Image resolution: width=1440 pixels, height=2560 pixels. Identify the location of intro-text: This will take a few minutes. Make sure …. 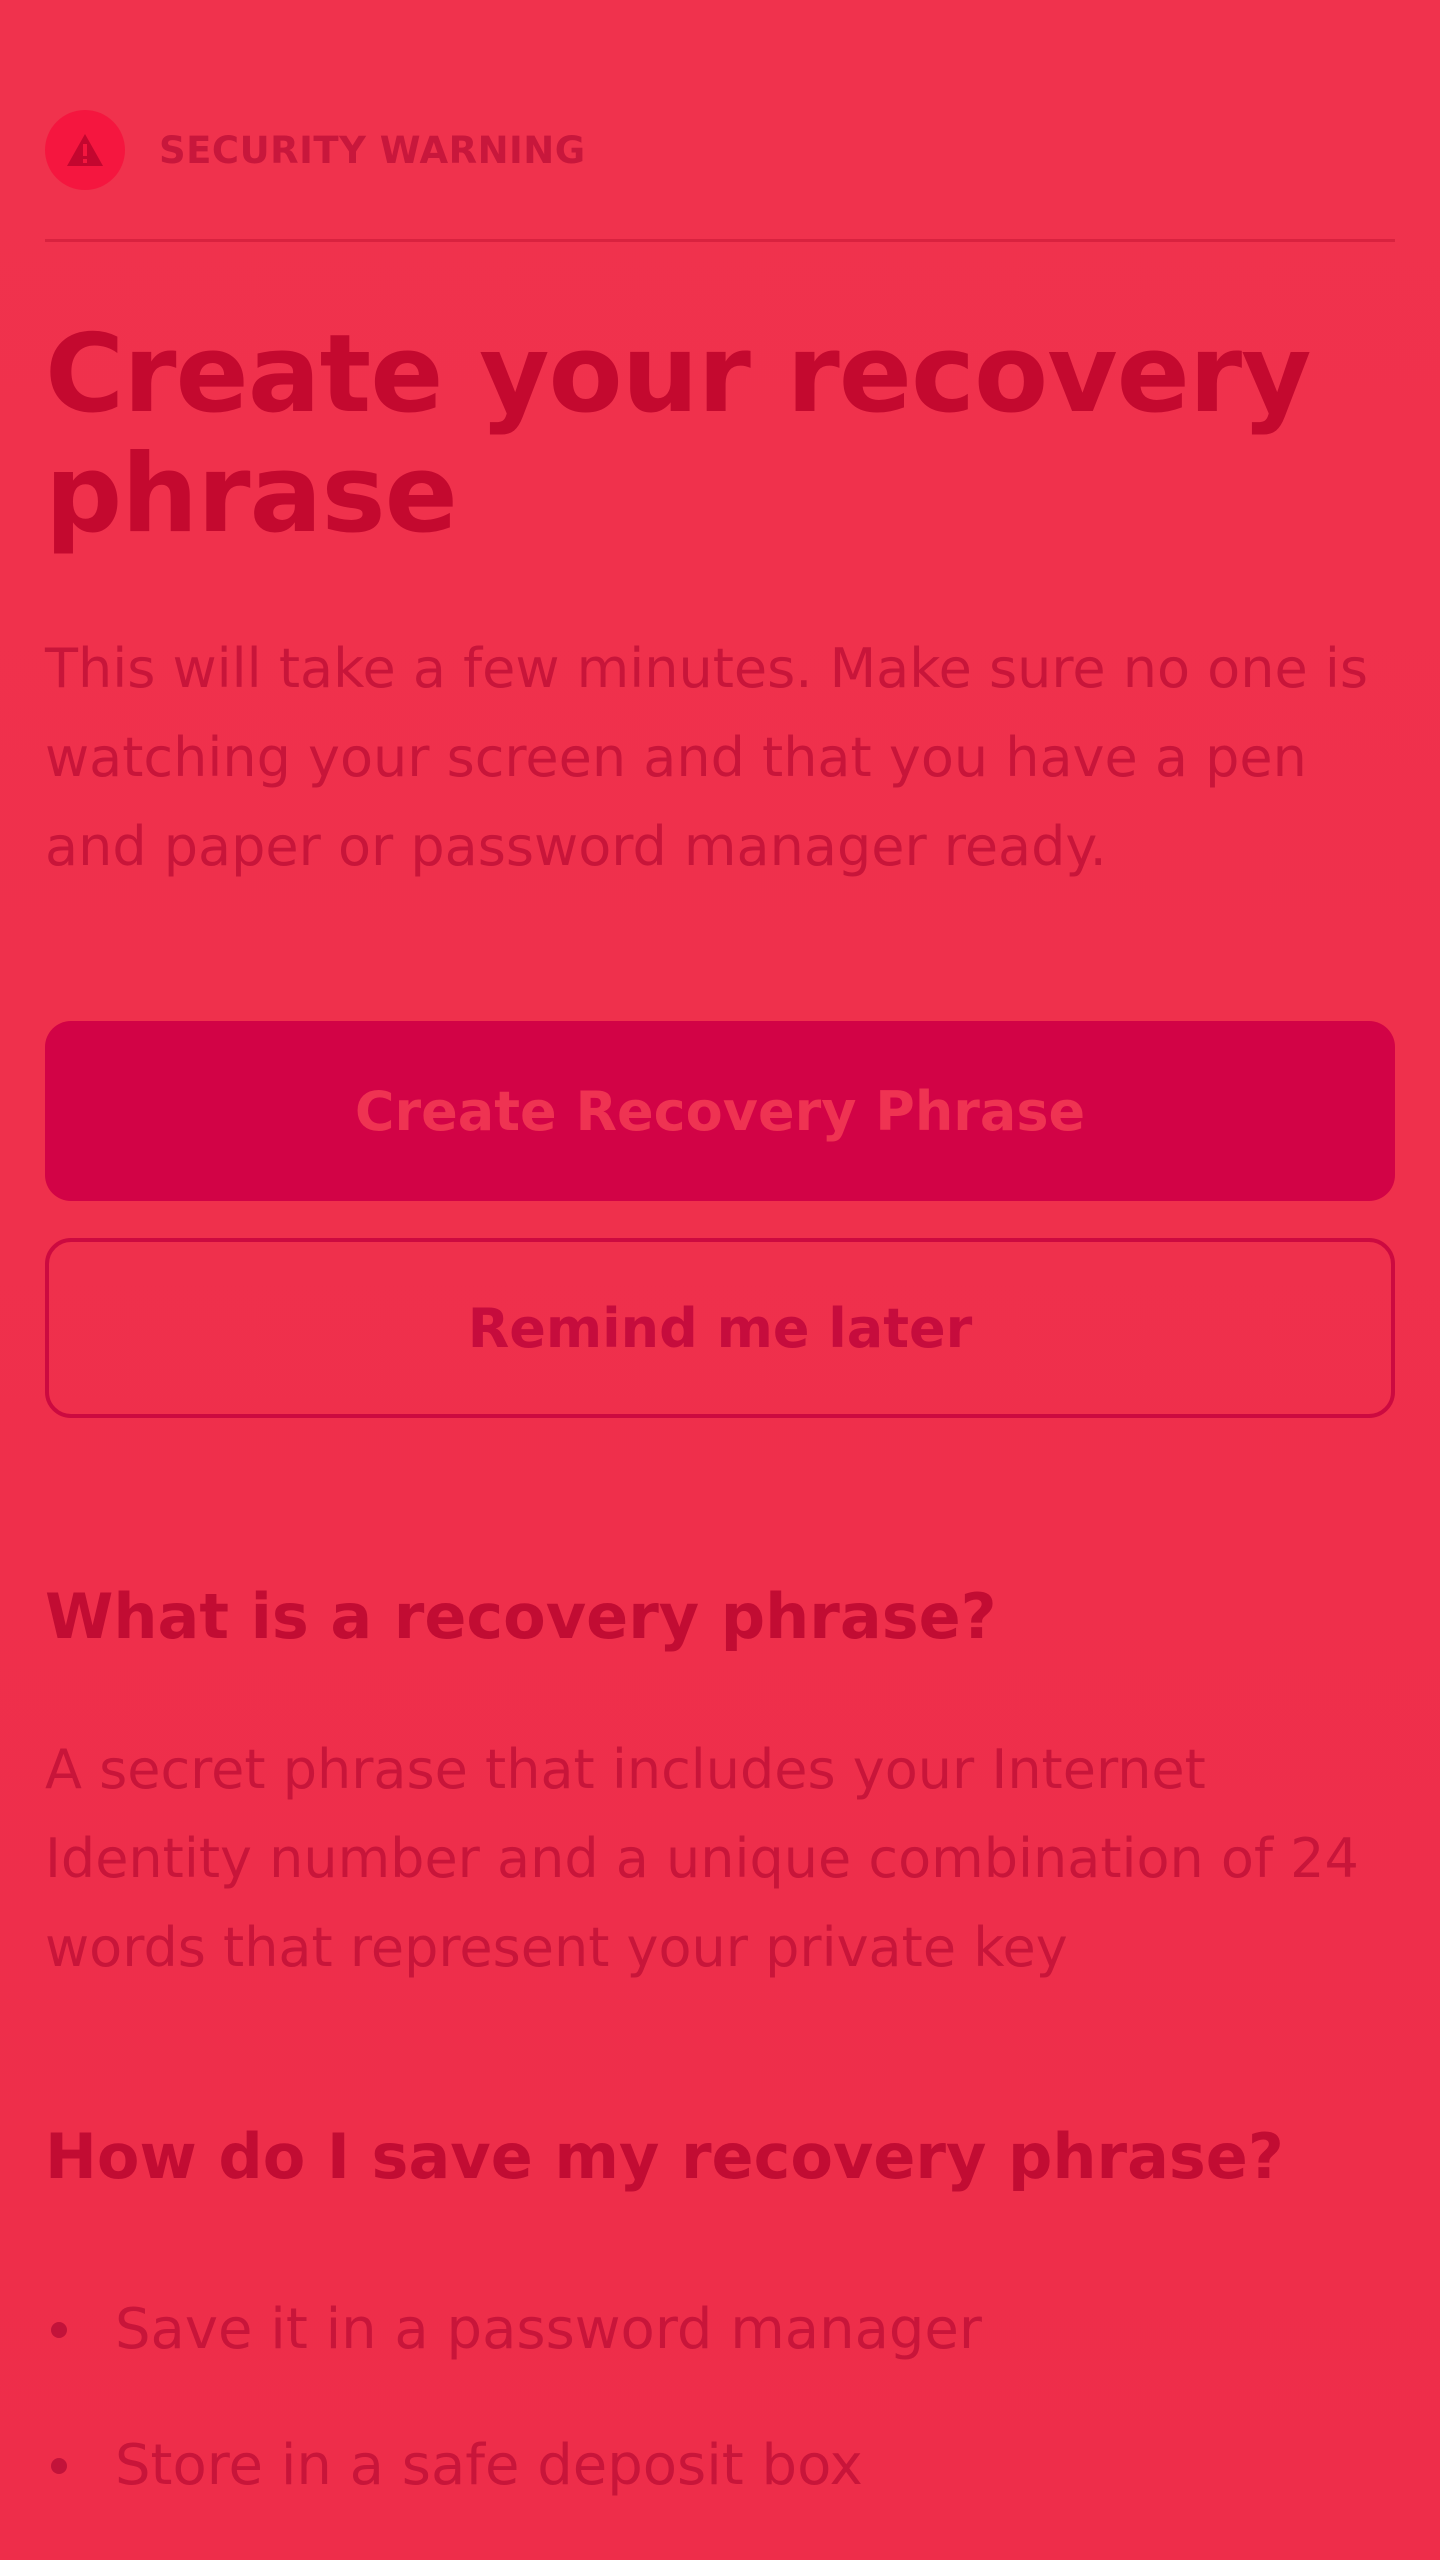
(706, 757).